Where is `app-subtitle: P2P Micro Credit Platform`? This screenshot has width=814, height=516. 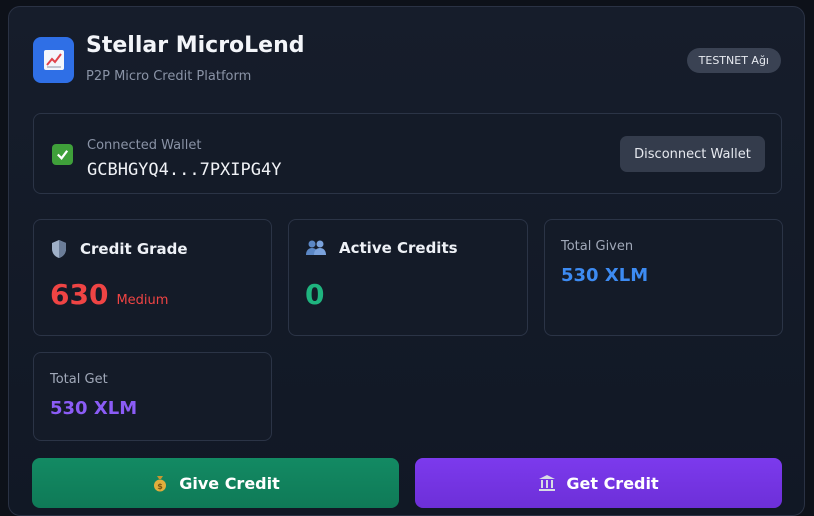
app-subtitle: P2P Micro Credit Platform is located at coordinates (169, 76).